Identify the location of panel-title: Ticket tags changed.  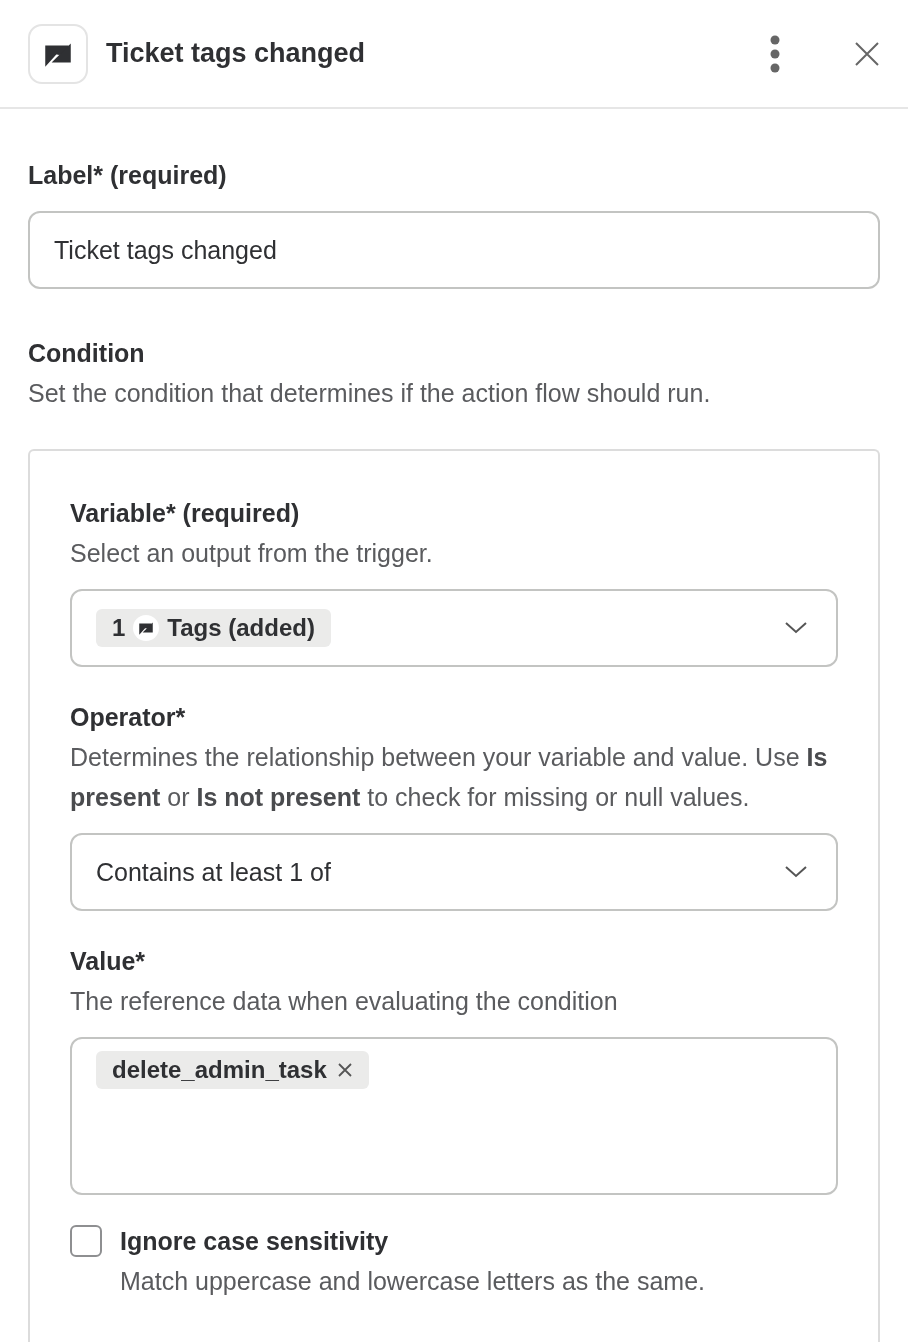
(236, 53).